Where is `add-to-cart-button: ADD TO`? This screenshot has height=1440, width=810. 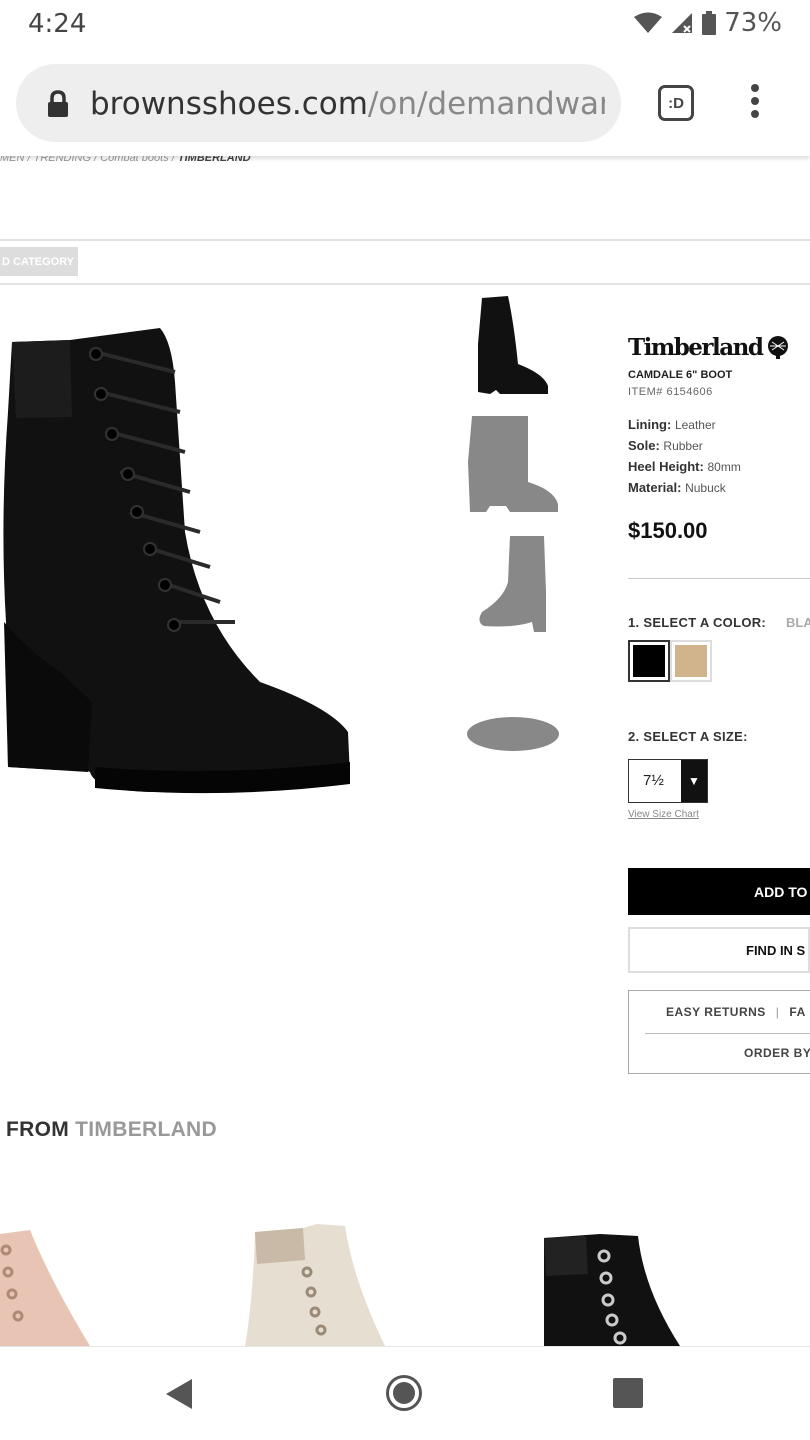
add-to-cart-button: ADD TO is located at coordinates (719, 891).